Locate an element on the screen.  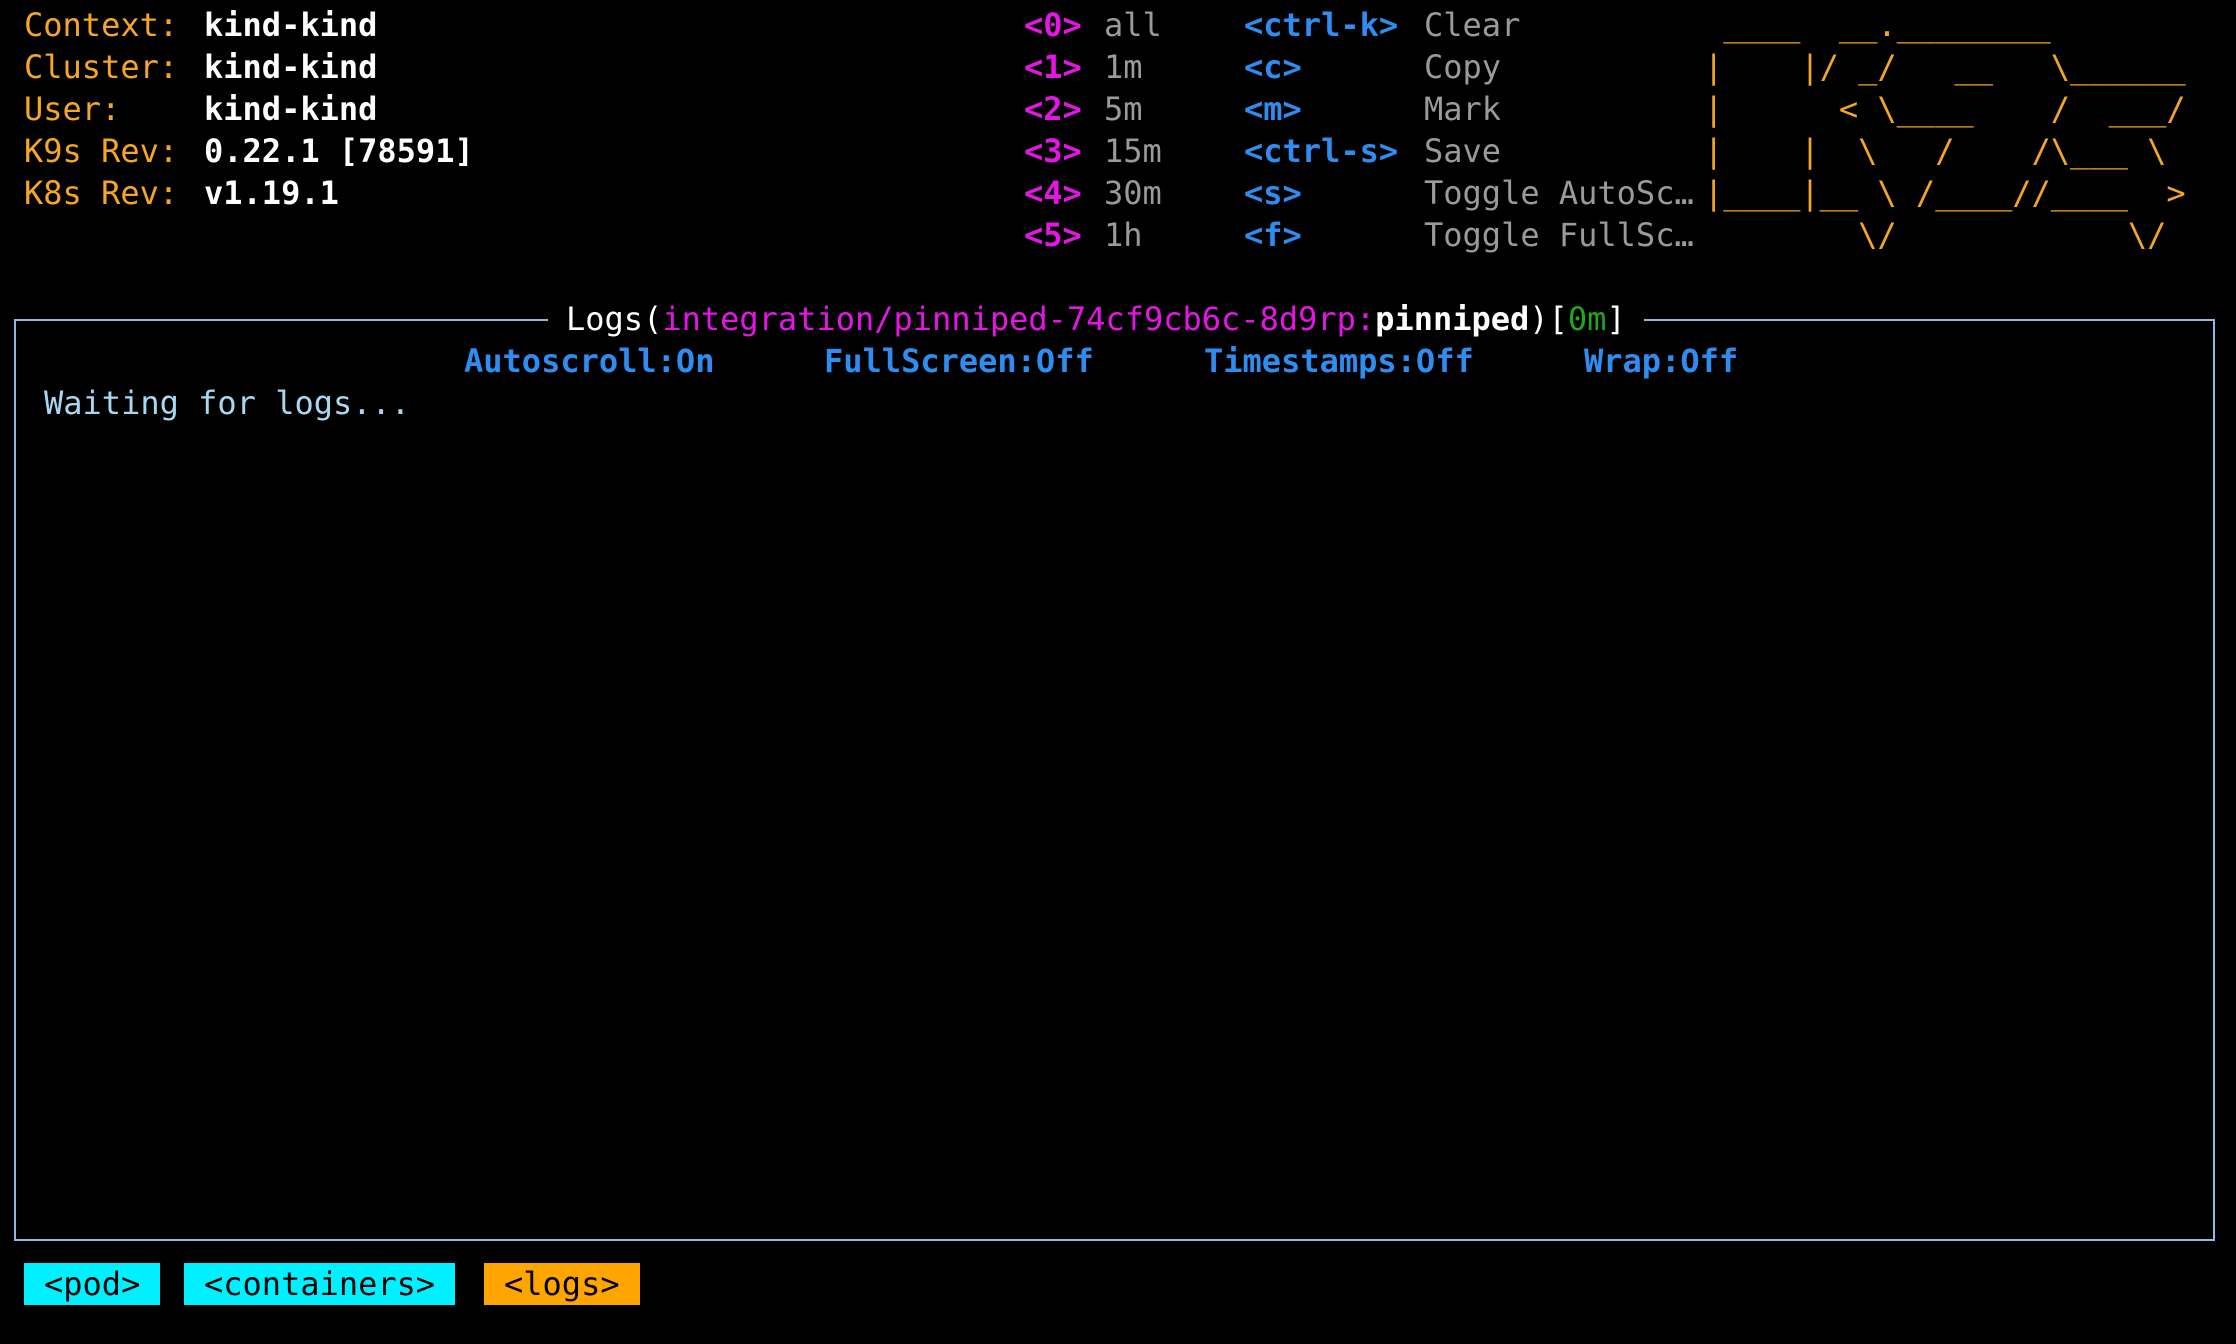
k8s-rev-value: v1.19.1 is located at coordinates (271, 193).